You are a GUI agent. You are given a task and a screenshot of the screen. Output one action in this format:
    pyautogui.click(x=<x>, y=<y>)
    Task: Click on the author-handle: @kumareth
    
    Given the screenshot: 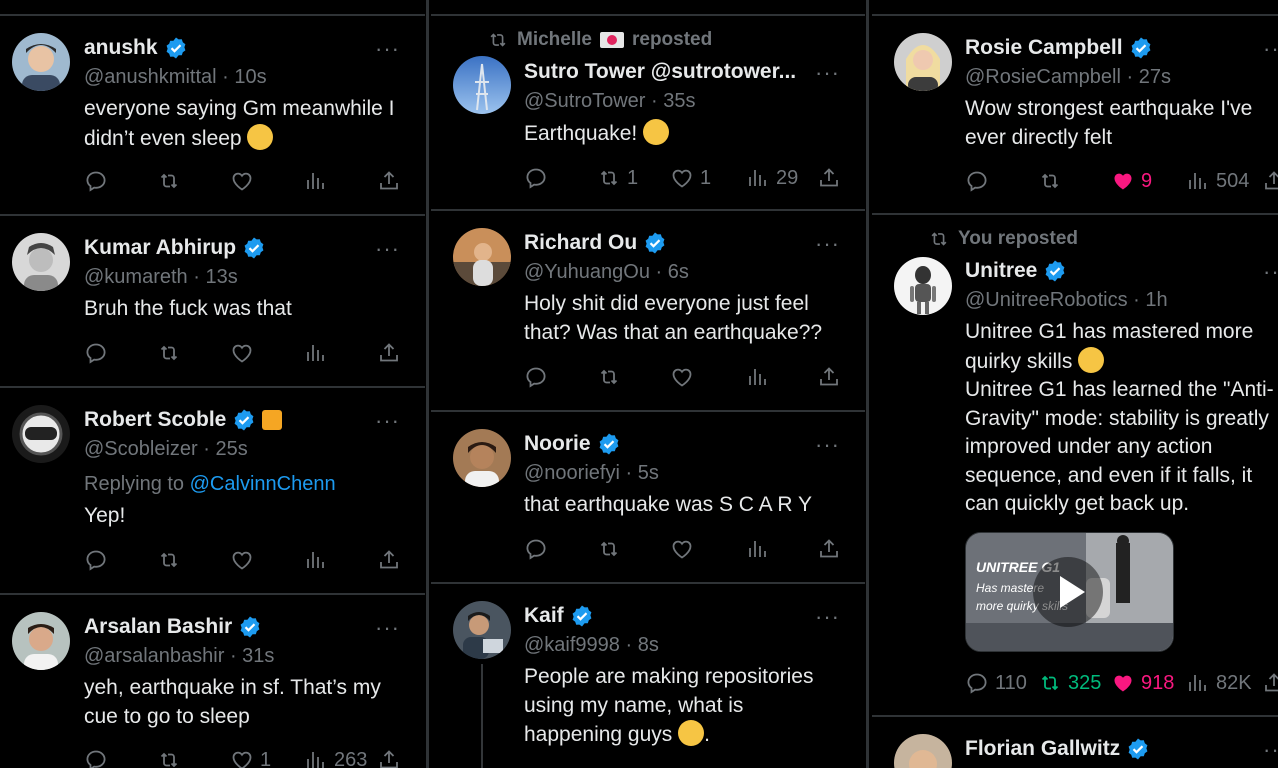 What is the action you would take?
    pyautogui.click(x=136, y=277)
    